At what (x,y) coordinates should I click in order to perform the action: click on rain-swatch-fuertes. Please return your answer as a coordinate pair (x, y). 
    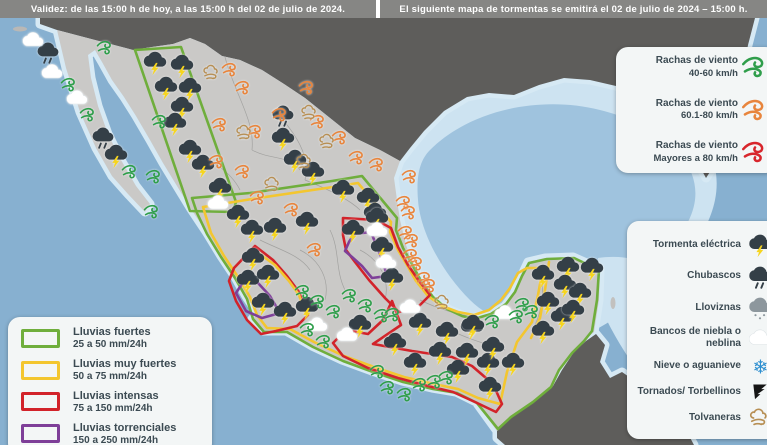
    Looking at the image, I should click on (40, 338).